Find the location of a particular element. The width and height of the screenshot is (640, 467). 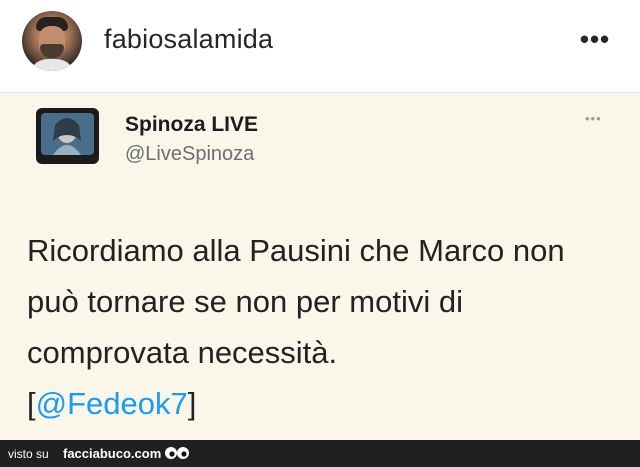

profile-avatar is located at coordinates (52, 41).